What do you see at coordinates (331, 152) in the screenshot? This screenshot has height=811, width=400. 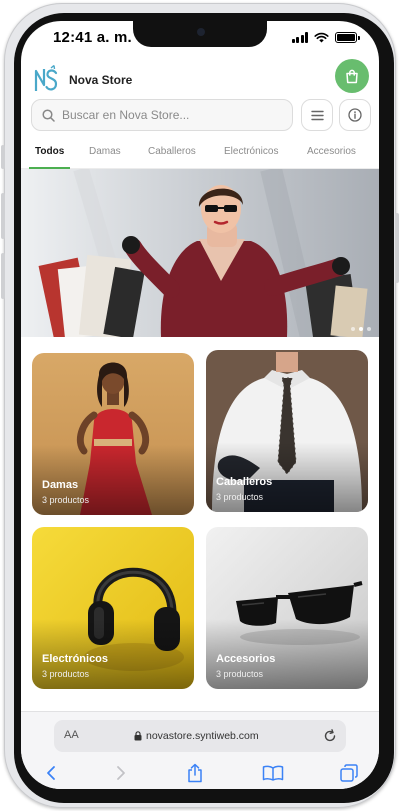 I see `tab-accesorios: Accesorios` at bounding box center [331, 152].